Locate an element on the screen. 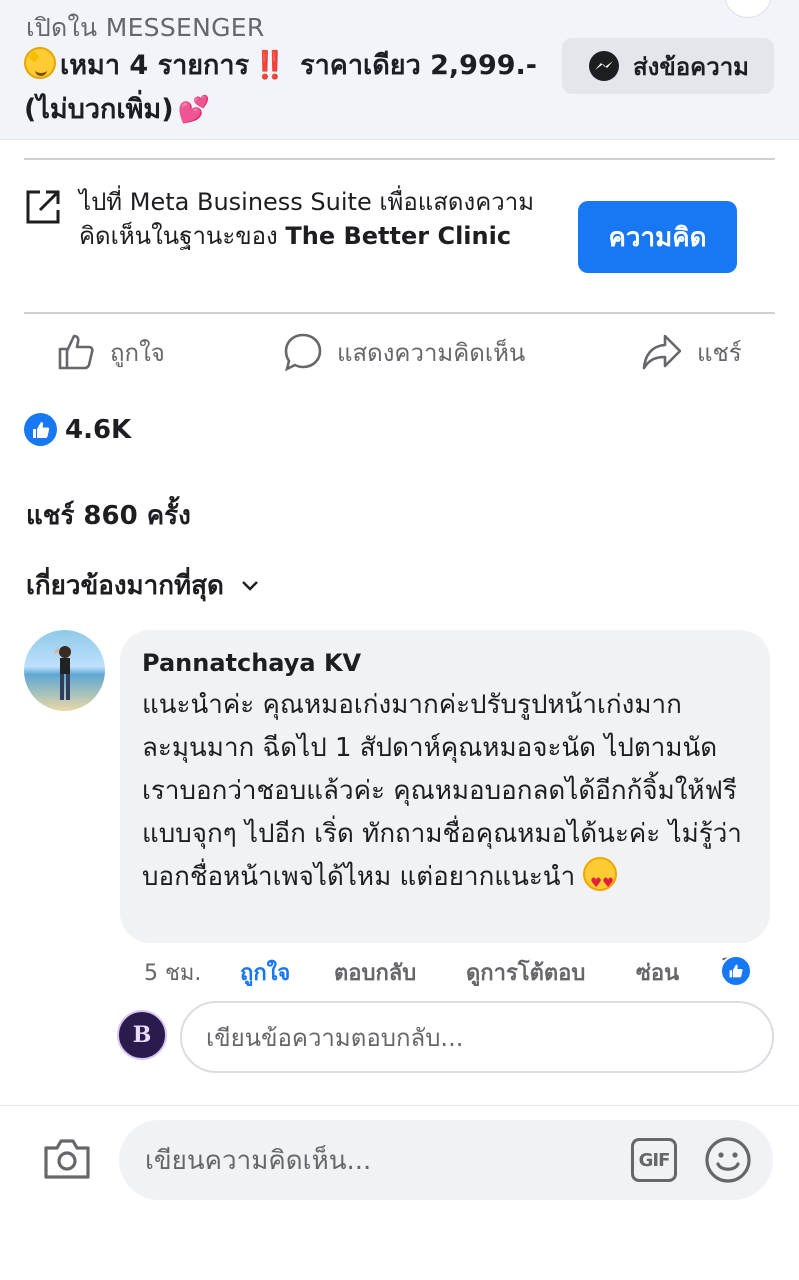 The height and width of the screenshot is (1280, 799). ad-headline-text: เหมา 4 รายการ is located at coordinates (155, 65).